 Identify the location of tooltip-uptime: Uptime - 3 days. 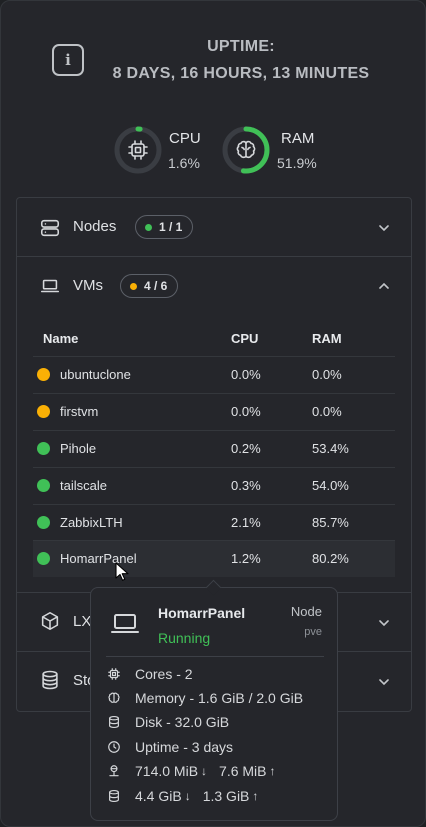
(170, 747).